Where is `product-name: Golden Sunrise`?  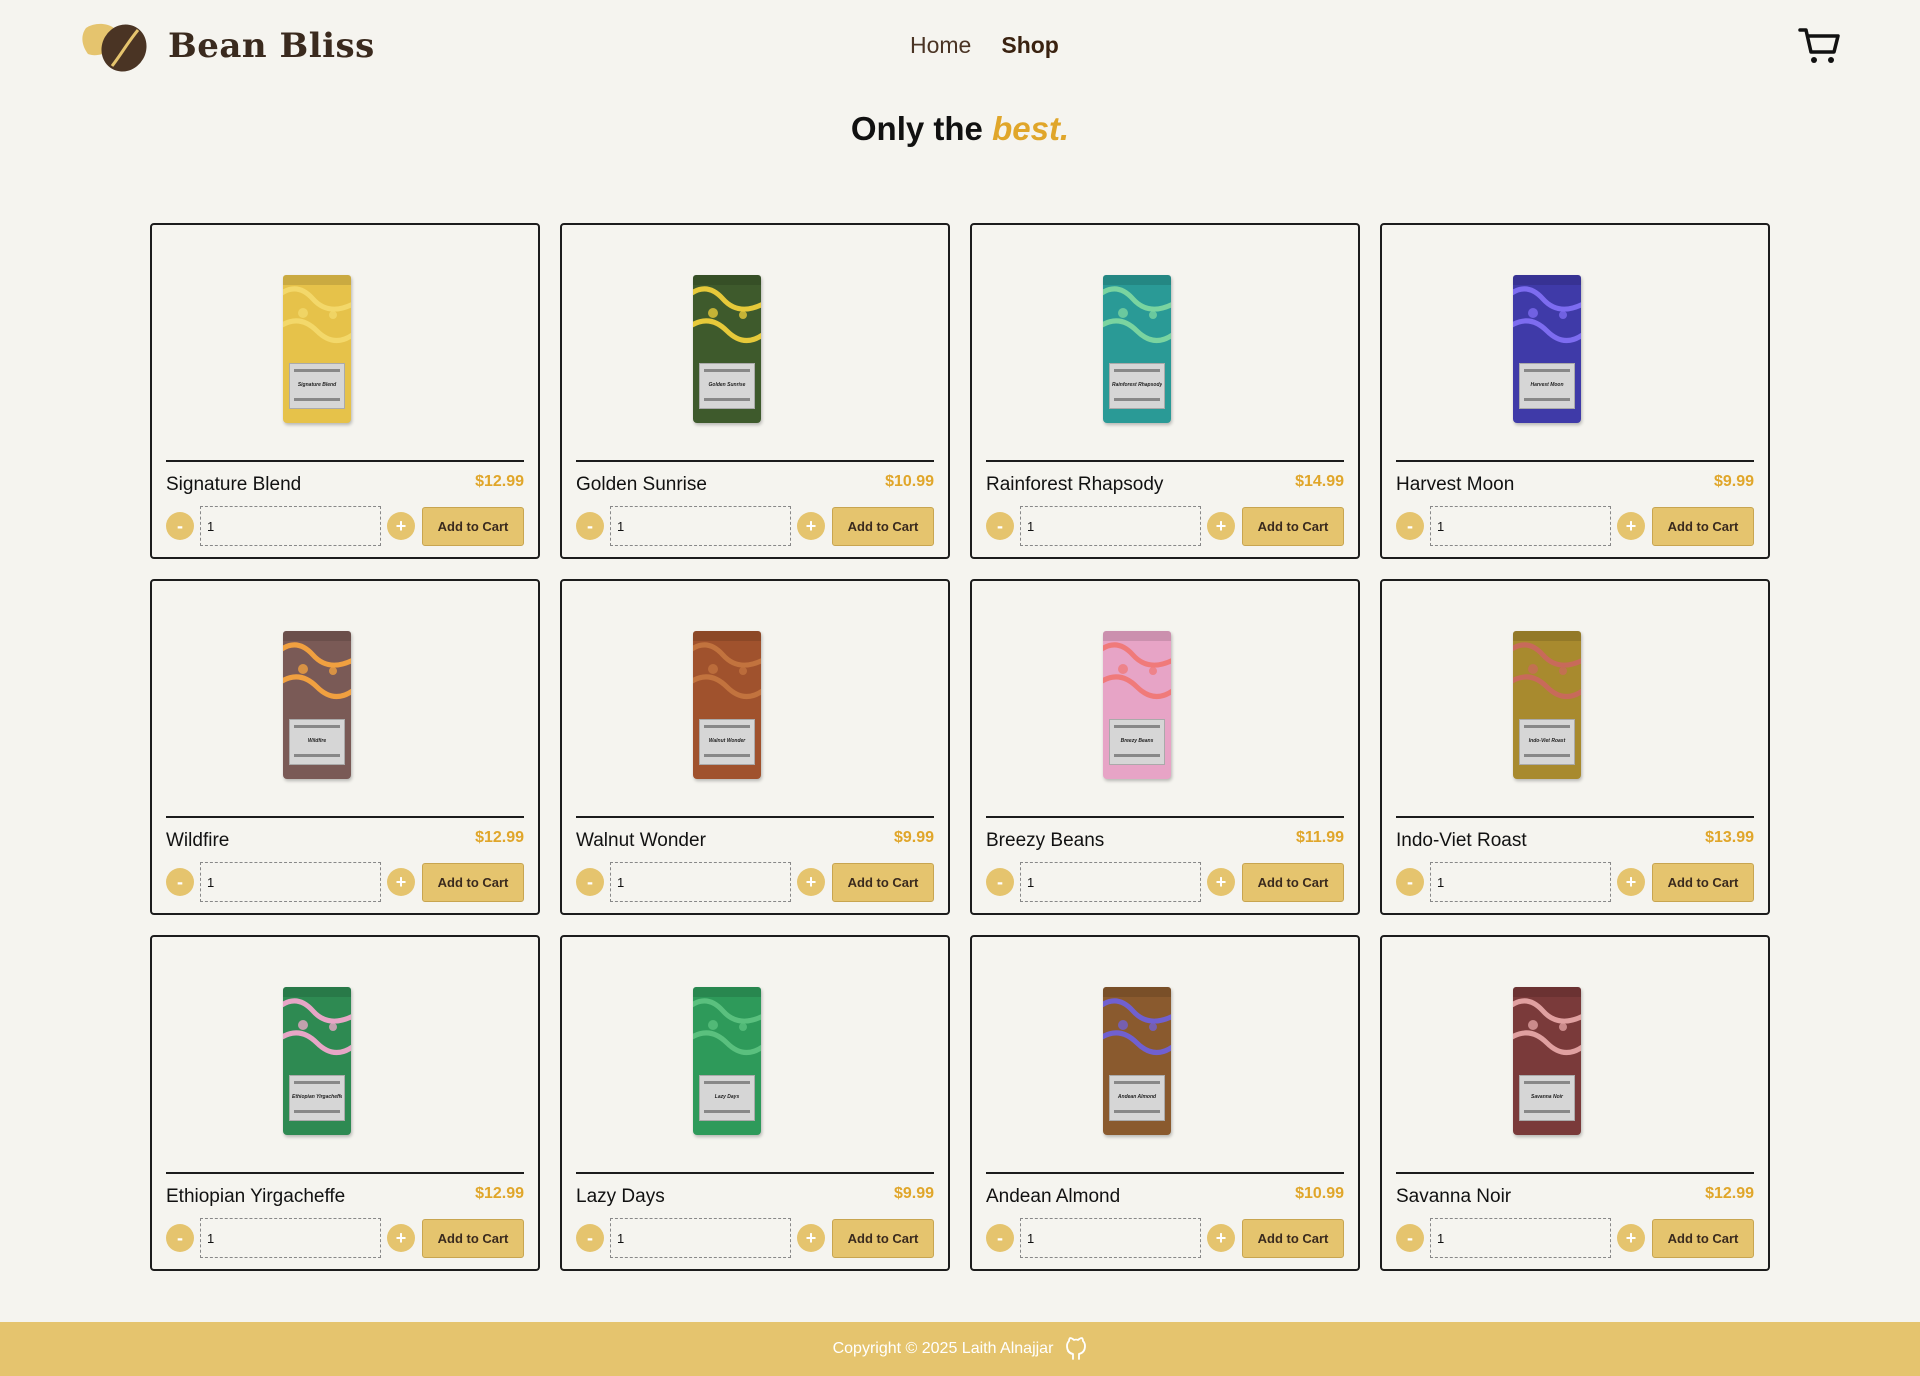 product-name: Golden Sunrise is located at coordinates (641, 484).